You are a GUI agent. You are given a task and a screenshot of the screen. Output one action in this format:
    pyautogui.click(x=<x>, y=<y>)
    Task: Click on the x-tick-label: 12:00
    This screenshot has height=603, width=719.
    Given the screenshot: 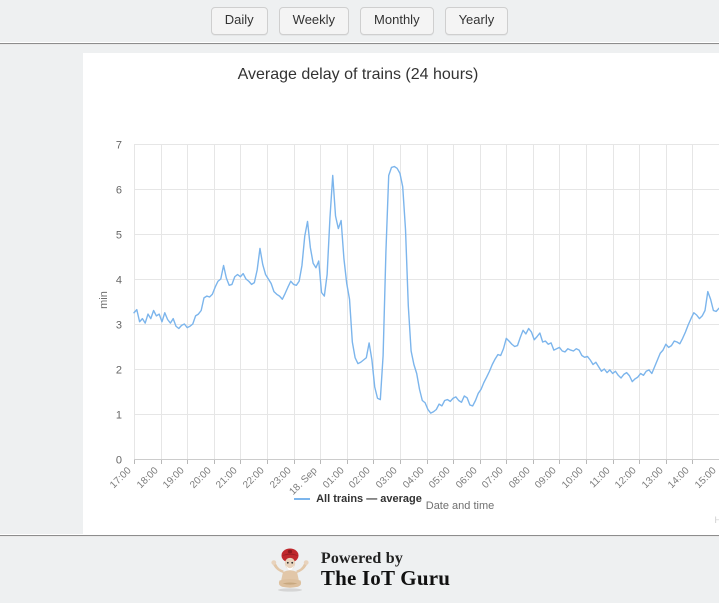 What is the action you would take?
    pyautogui.click(x=626, y=478)
    